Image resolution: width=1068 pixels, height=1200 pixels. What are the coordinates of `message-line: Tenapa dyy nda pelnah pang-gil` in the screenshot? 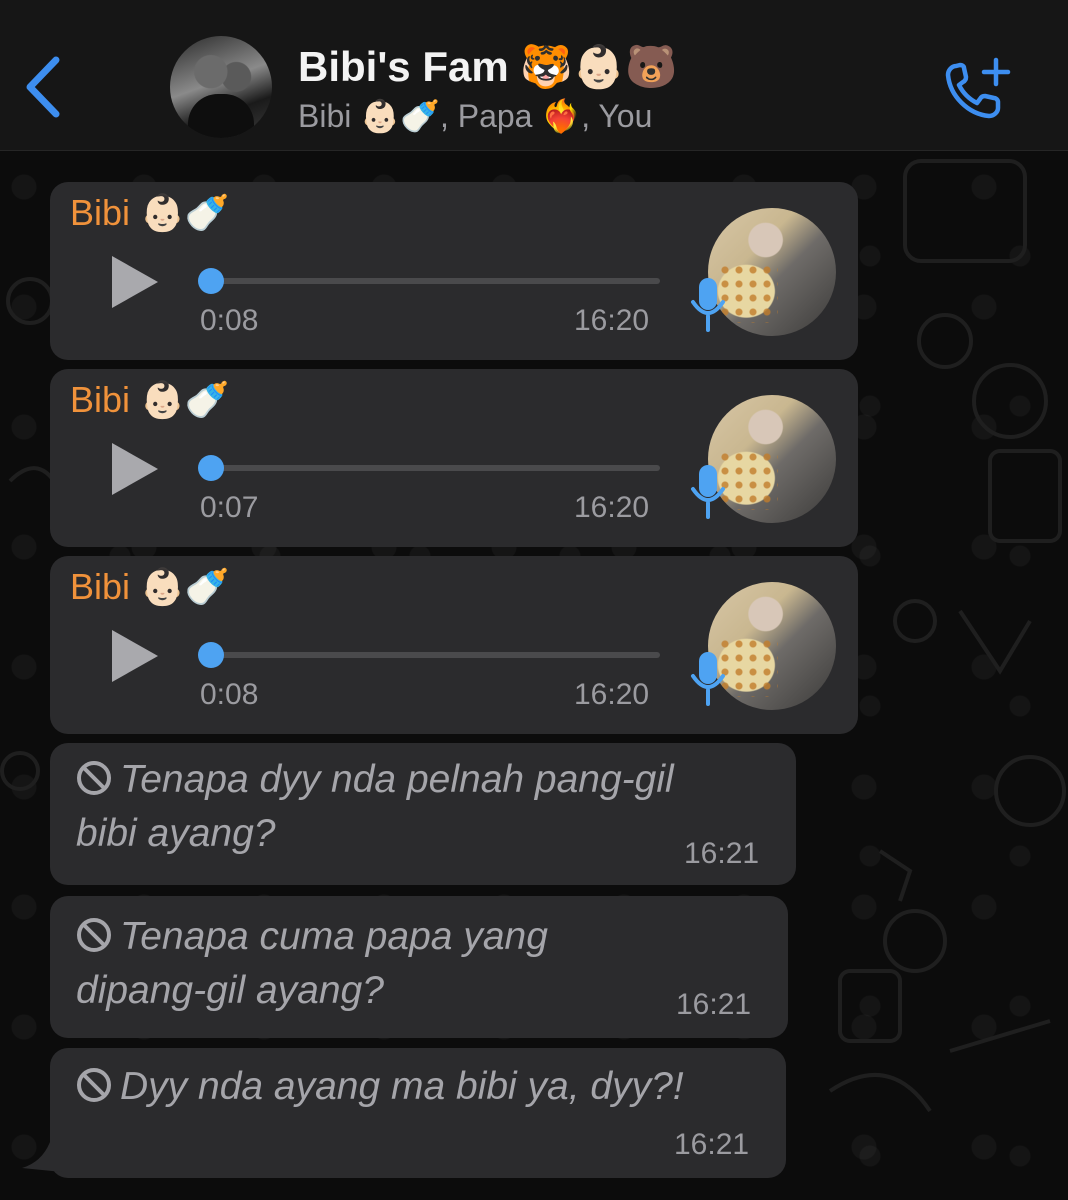 It's located at (397, 779).